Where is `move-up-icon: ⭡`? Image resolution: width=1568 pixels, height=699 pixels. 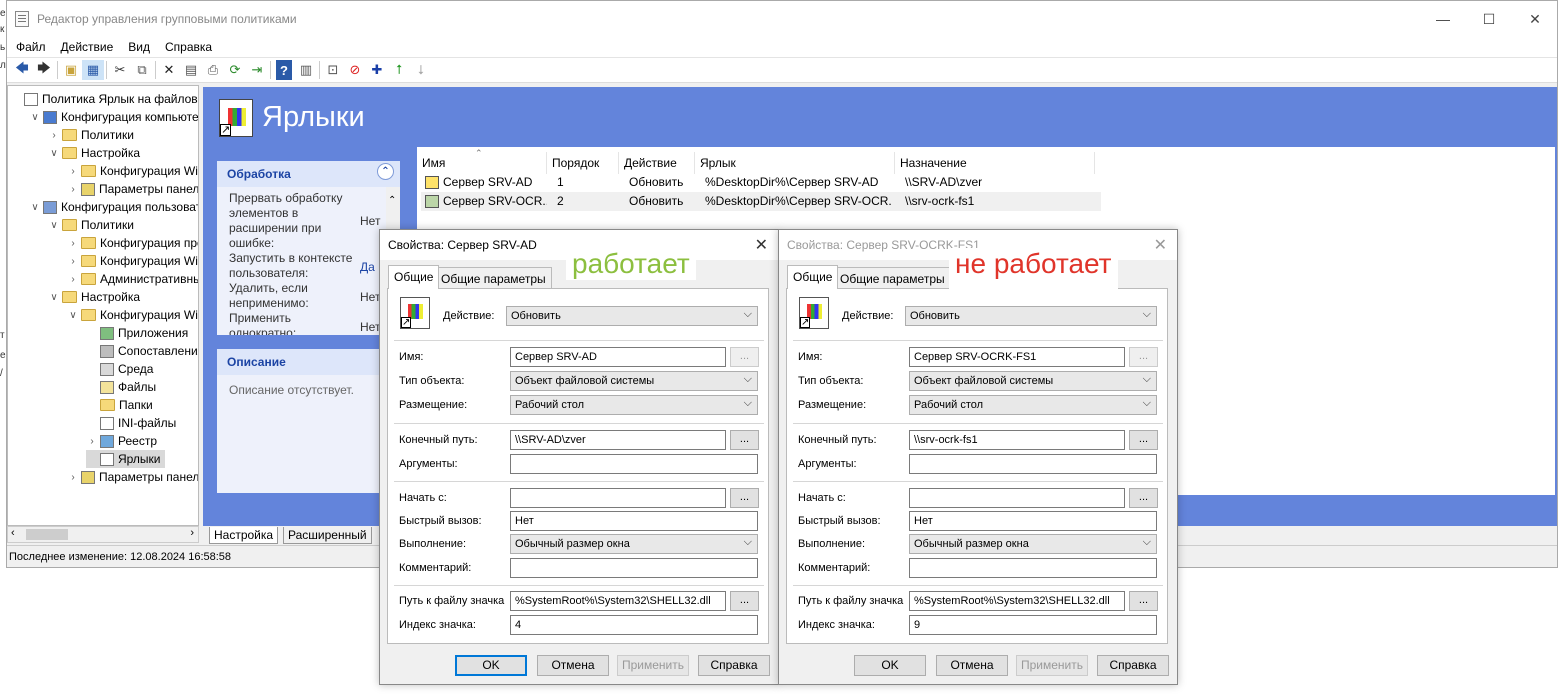
move-up-icon: ⭡ is located at coordinates (399, 70).